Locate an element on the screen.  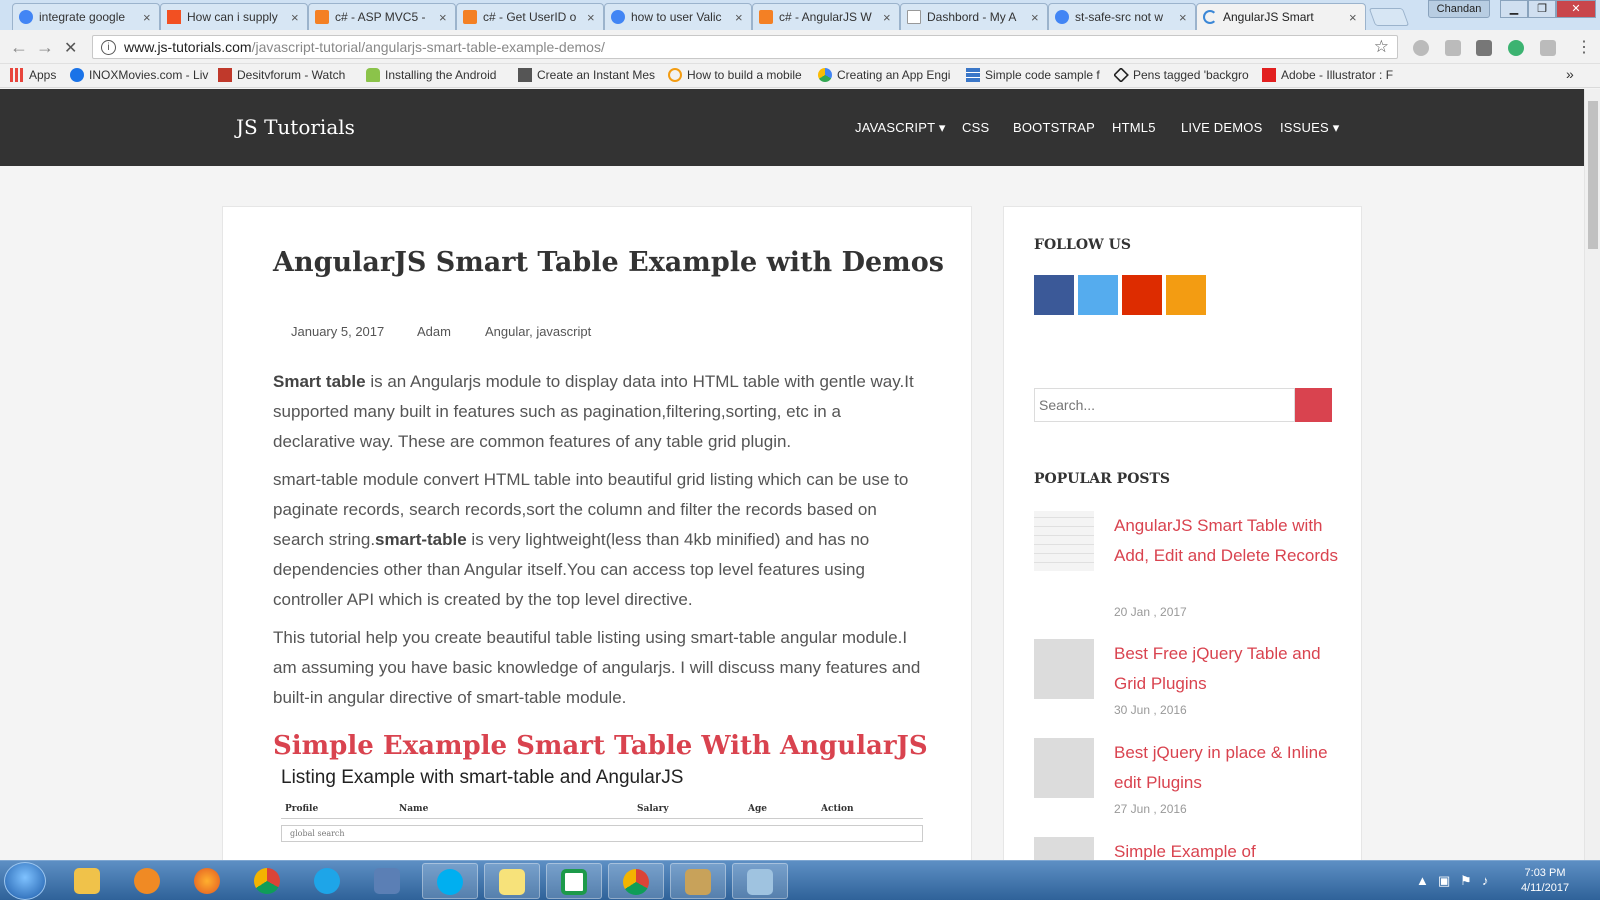
facebook-icon is located at coordinates (1054, 295).